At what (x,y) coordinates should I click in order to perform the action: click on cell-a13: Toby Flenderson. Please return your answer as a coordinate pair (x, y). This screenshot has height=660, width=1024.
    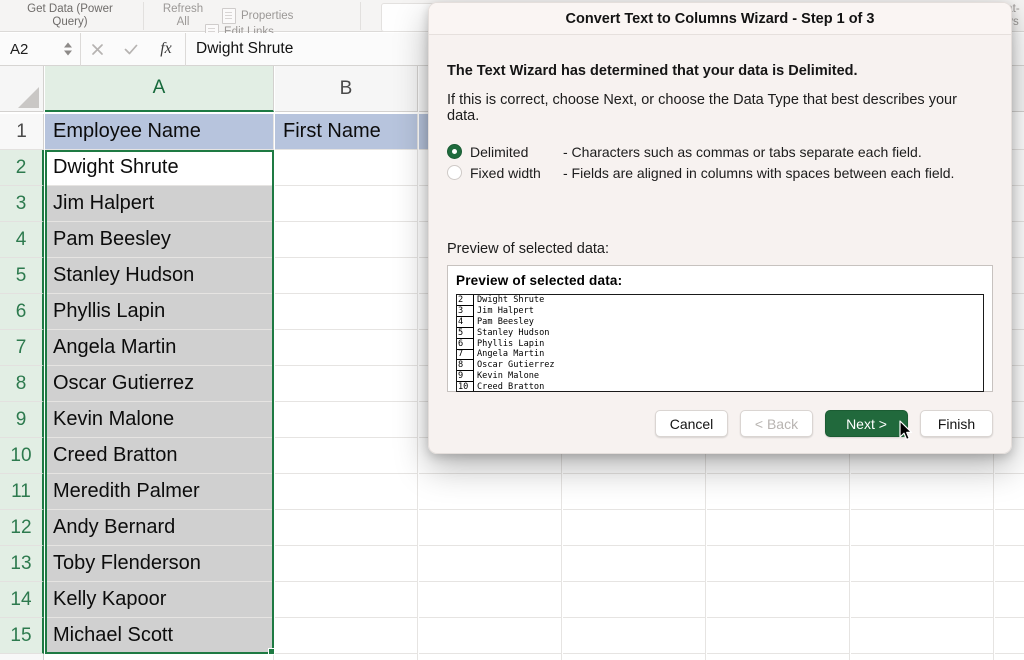
    Looking at the image, I should click on (159, 564).